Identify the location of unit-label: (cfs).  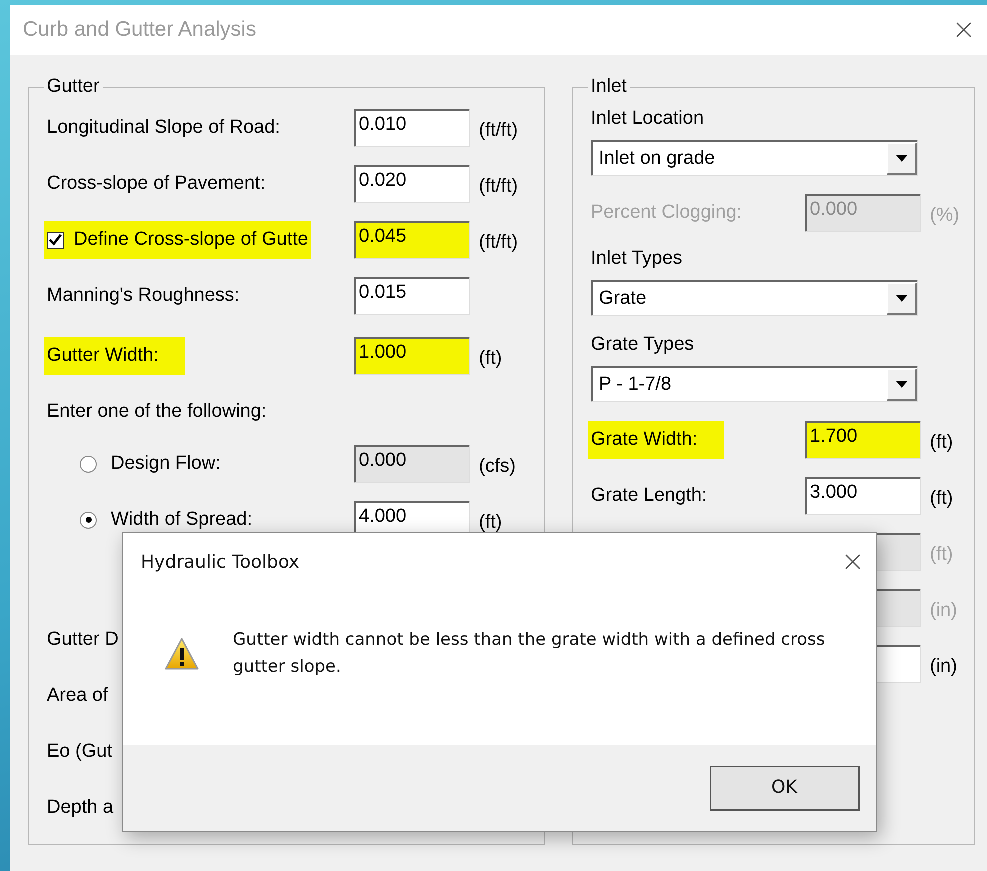
(497, 467).